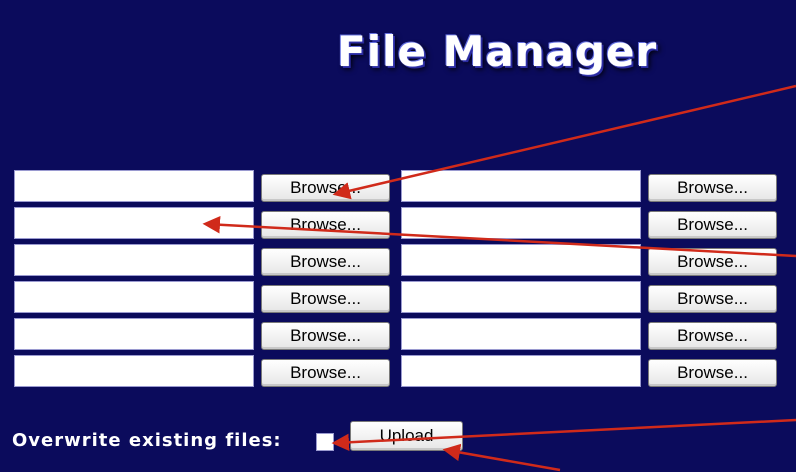 The width and height of the screenshot is (796, 472). Describe the element at coordinates (325, 442) in the screenshot. I see `overwrite-checkbox` at that location.